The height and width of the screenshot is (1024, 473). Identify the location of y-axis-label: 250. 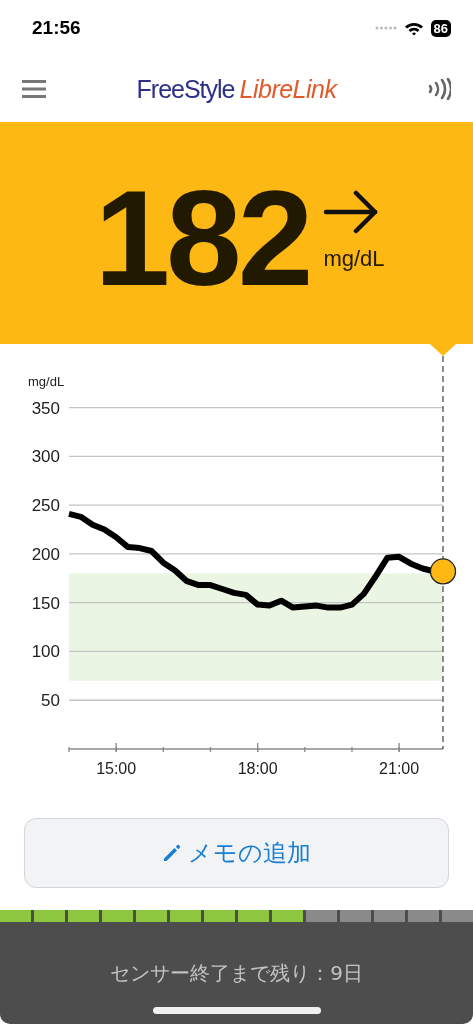
(45, 506).